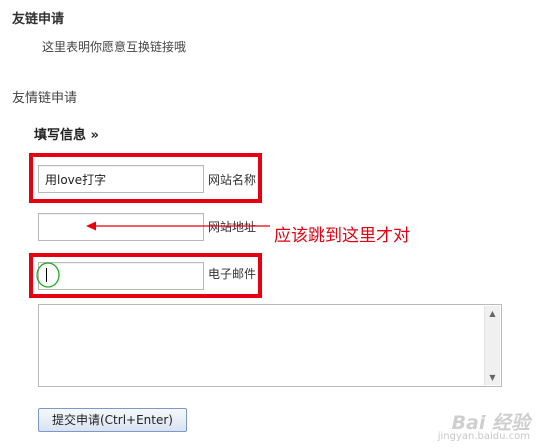 This screenshot has height=447, width=536. Describe the element at coordinates (492, 313) in the screenshot. I see `scroll-up-icon: ▲` at that location.